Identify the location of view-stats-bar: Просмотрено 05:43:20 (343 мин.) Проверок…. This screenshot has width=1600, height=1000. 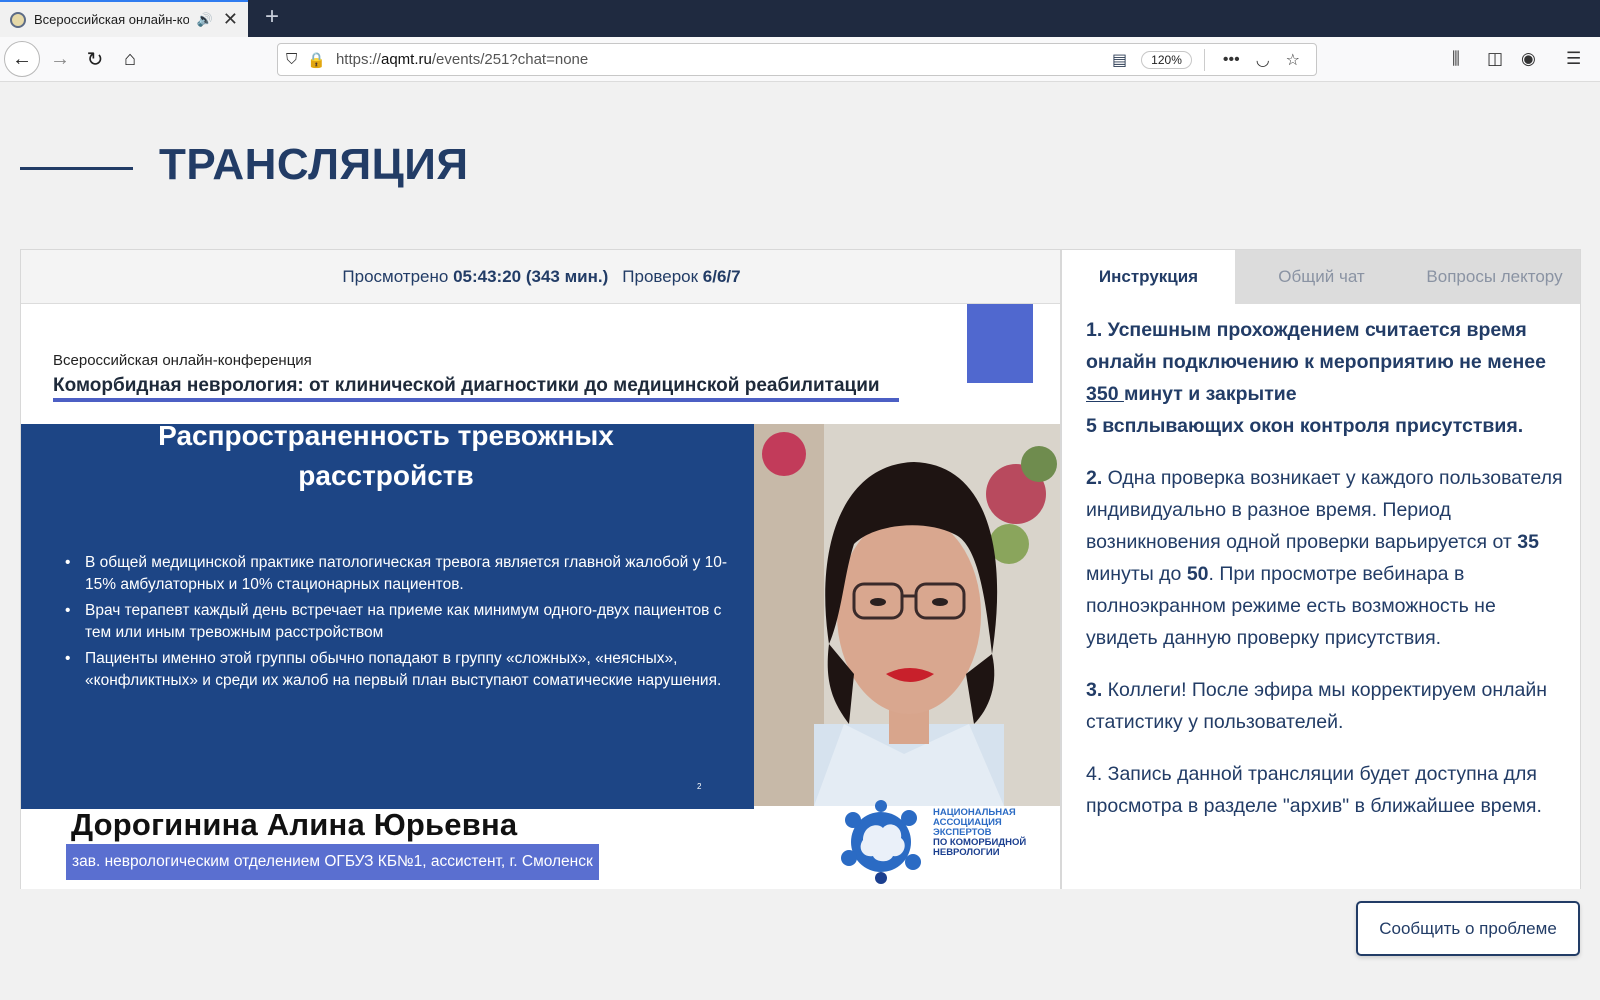
(540, 277).